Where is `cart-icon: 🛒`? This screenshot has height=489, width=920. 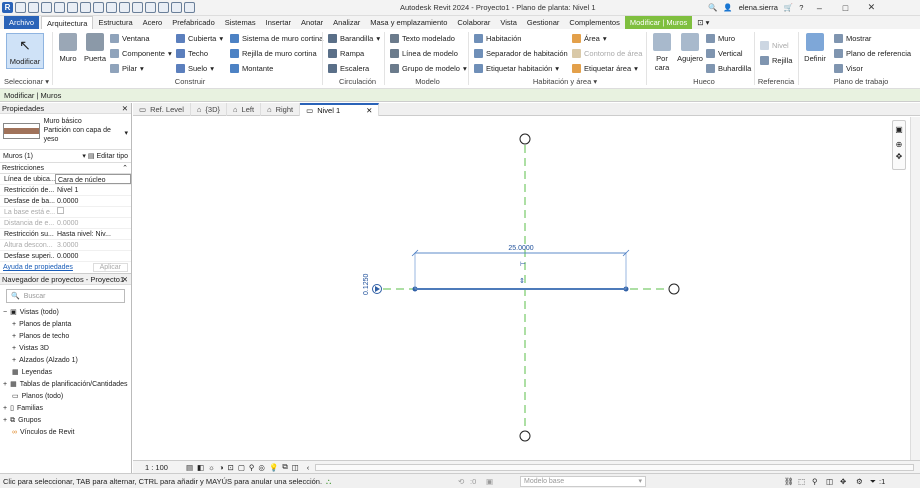
cart-icon: 🛒 is located at coordinates (788, 7).